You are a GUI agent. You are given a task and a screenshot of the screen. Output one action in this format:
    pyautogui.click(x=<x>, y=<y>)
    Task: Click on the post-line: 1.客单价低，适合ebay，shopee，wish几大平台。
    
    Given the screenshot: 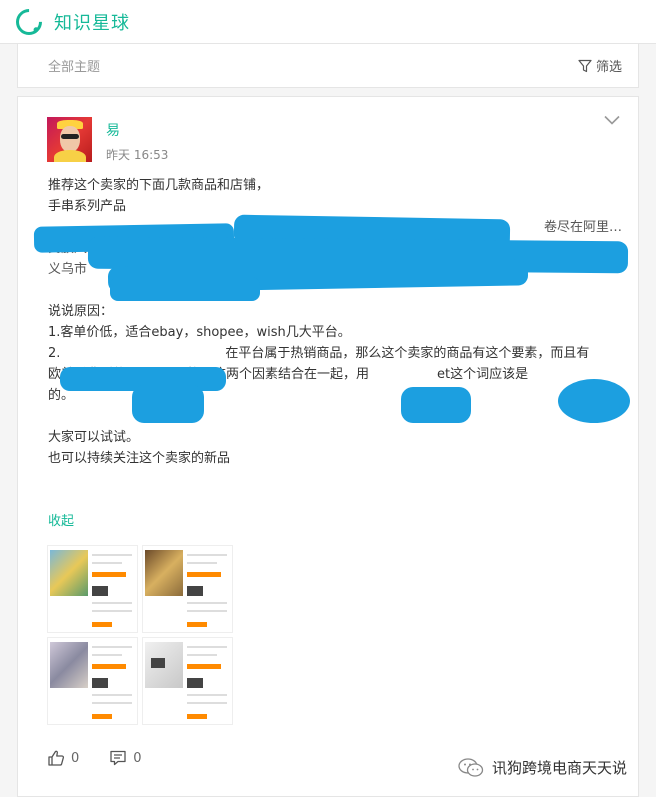 What is the action you would take?
    pyautogui.click(x=199, y=332)
    